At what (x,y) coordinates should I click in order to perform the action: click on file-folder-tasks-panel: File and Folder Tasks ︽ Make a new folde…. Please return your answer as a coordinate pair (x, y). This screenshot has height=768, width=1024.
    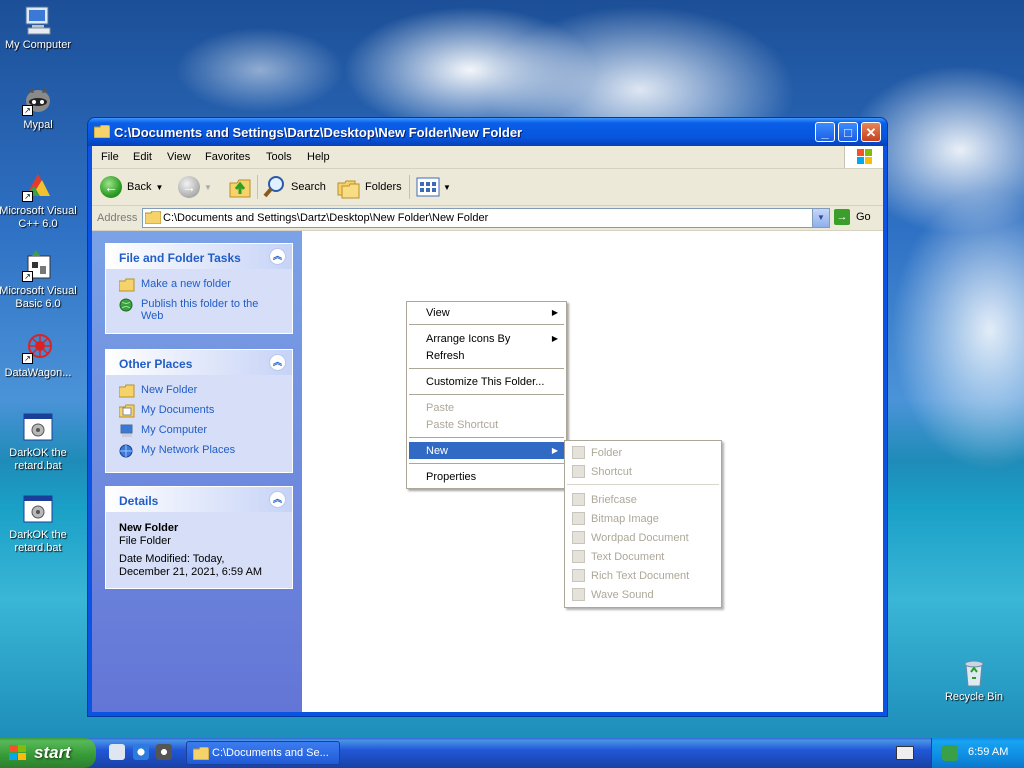
    Looking at the image, I should click on (199, 288).